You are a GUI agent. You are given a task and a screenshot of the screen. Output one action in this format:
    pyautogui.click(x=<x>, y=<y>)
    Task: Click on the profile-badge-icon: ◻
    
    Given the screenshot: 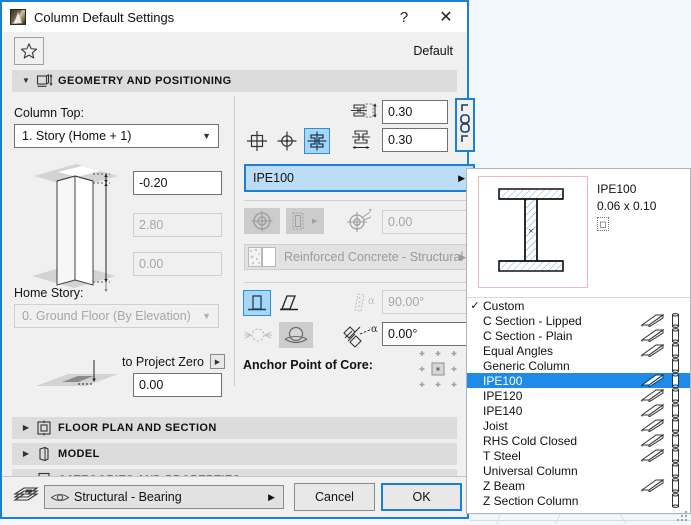 What is the action you would take?
    pyautogui.click(x=603, y=224)
    